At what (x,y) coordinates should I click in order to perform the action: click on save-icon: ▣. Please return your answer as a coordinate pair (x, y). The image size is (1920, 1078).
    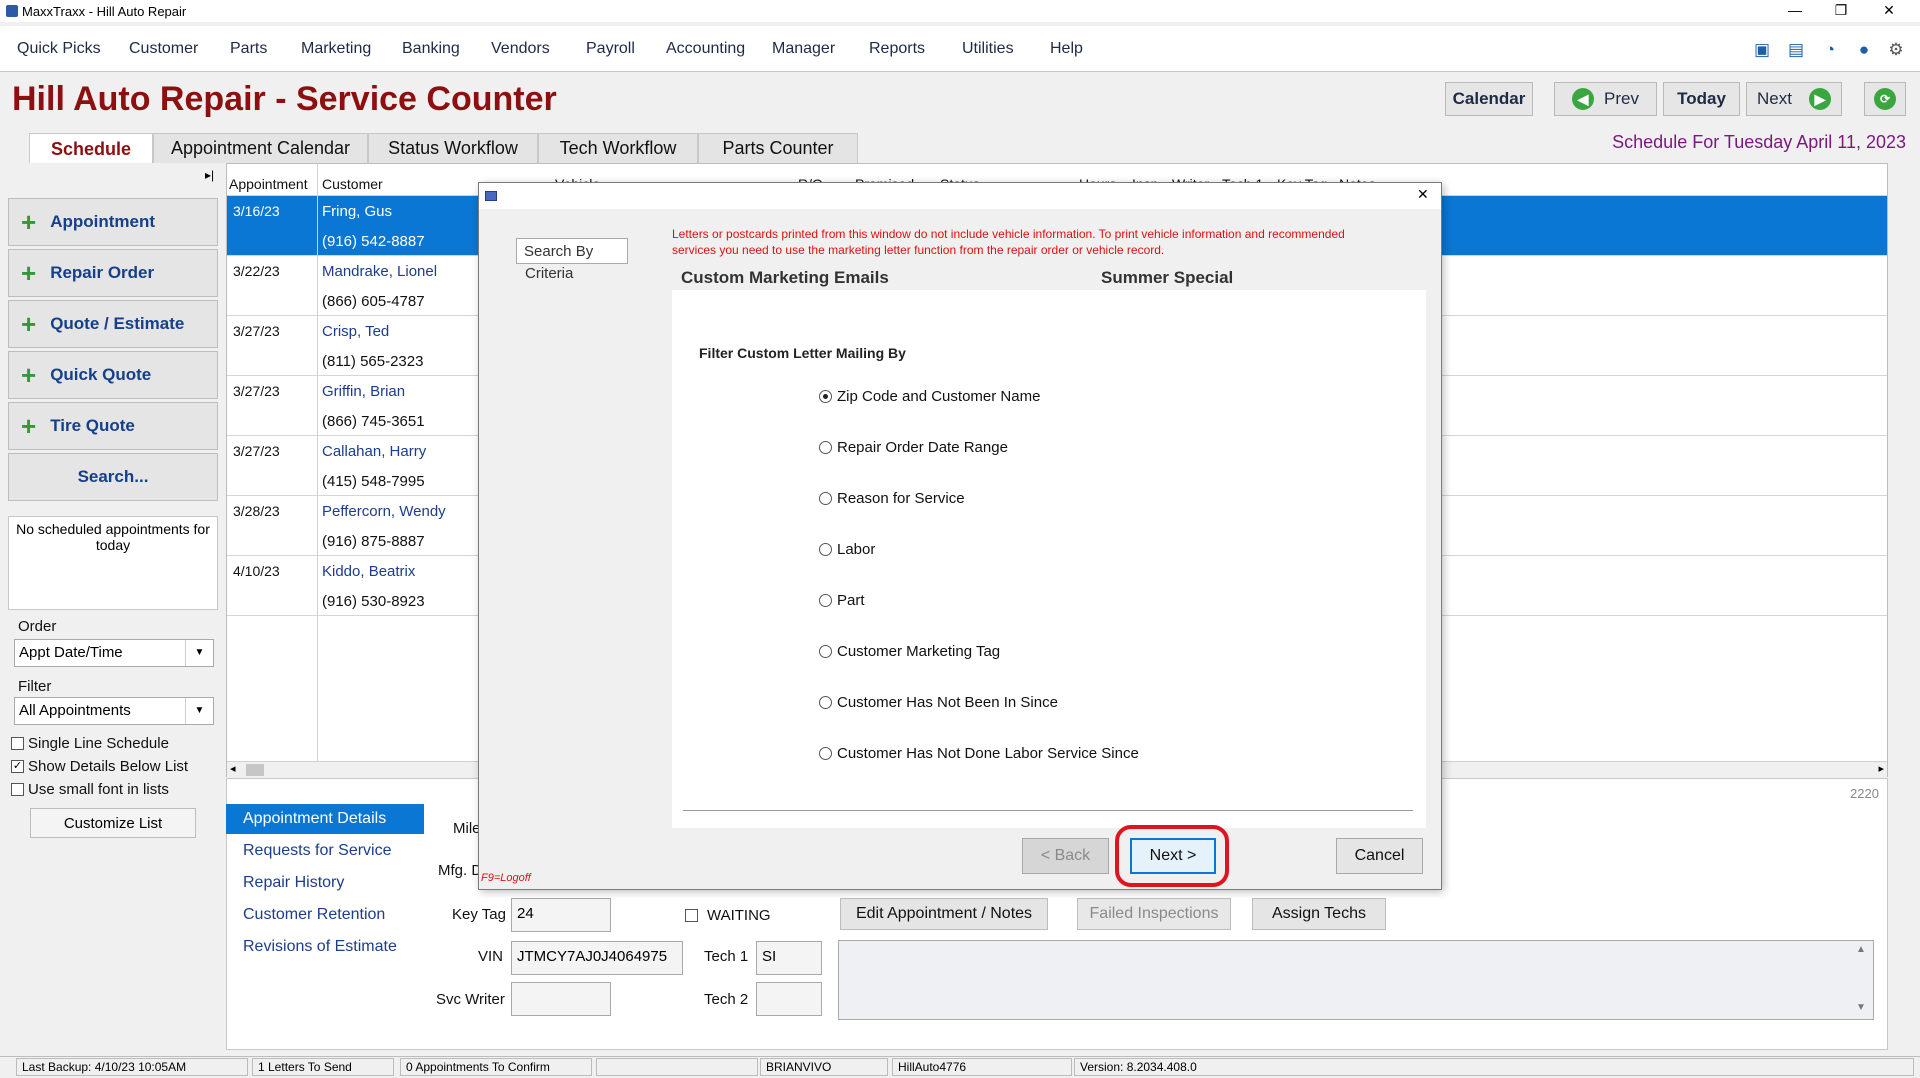
    Looking at the image, I should click on (1762, 50).